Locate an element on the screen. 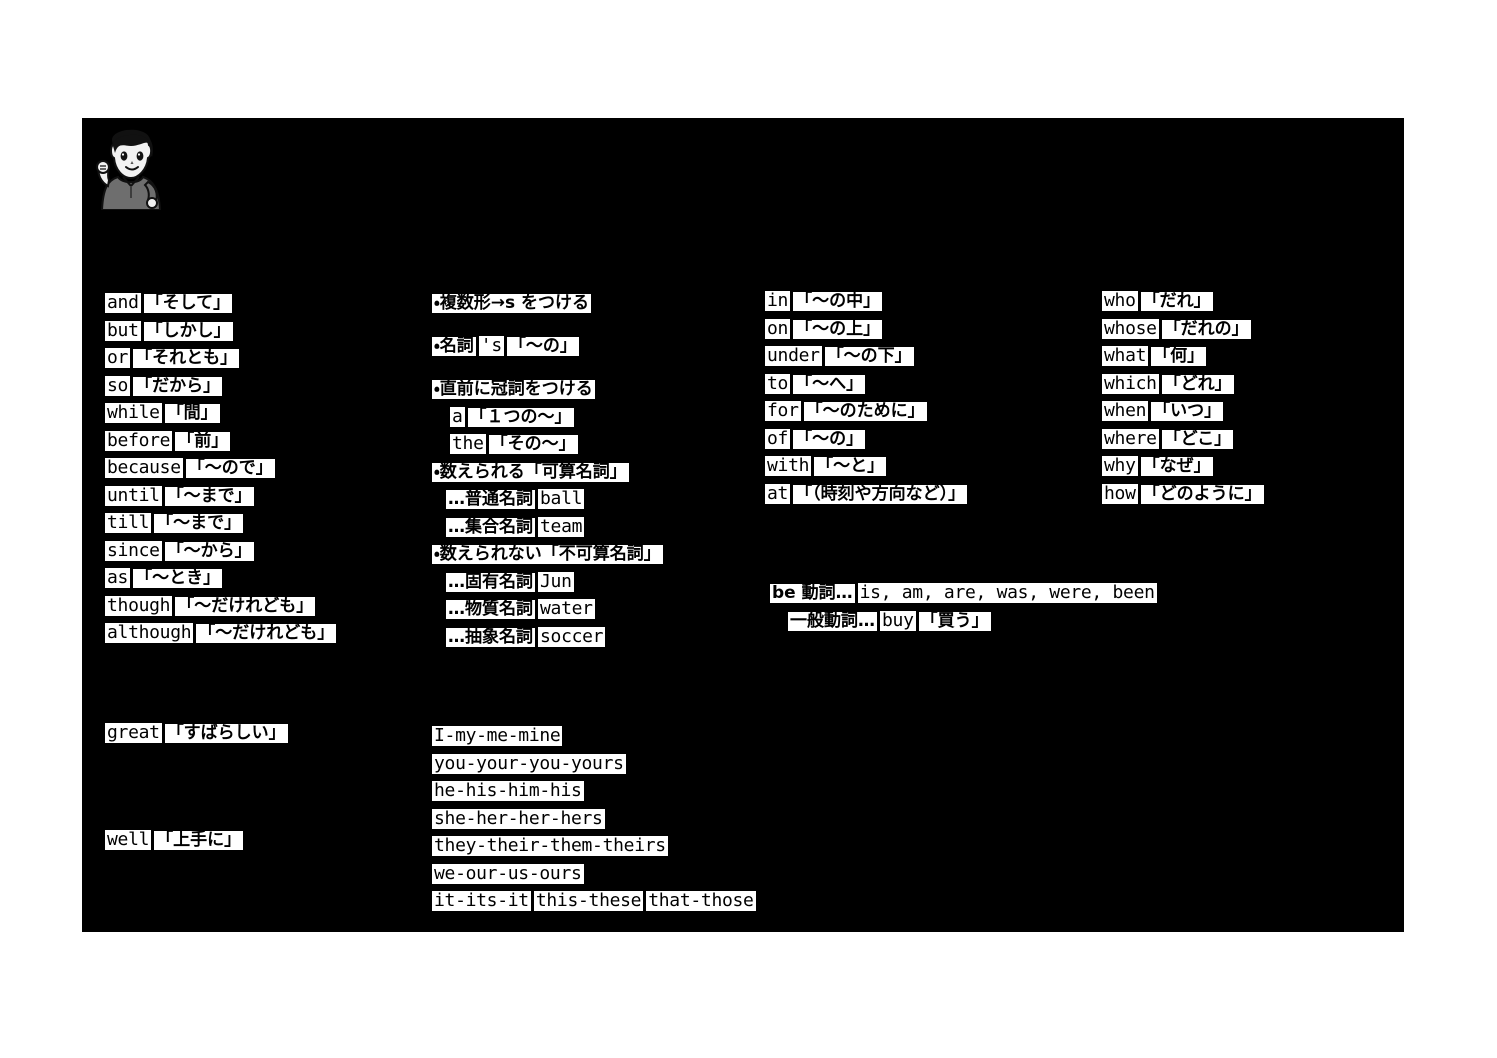 The width and height of the screenshot is (1497, 1058). uncountable-heading-row: ・数えられない「不可算名詞」 is located at coordinates (547, 558).